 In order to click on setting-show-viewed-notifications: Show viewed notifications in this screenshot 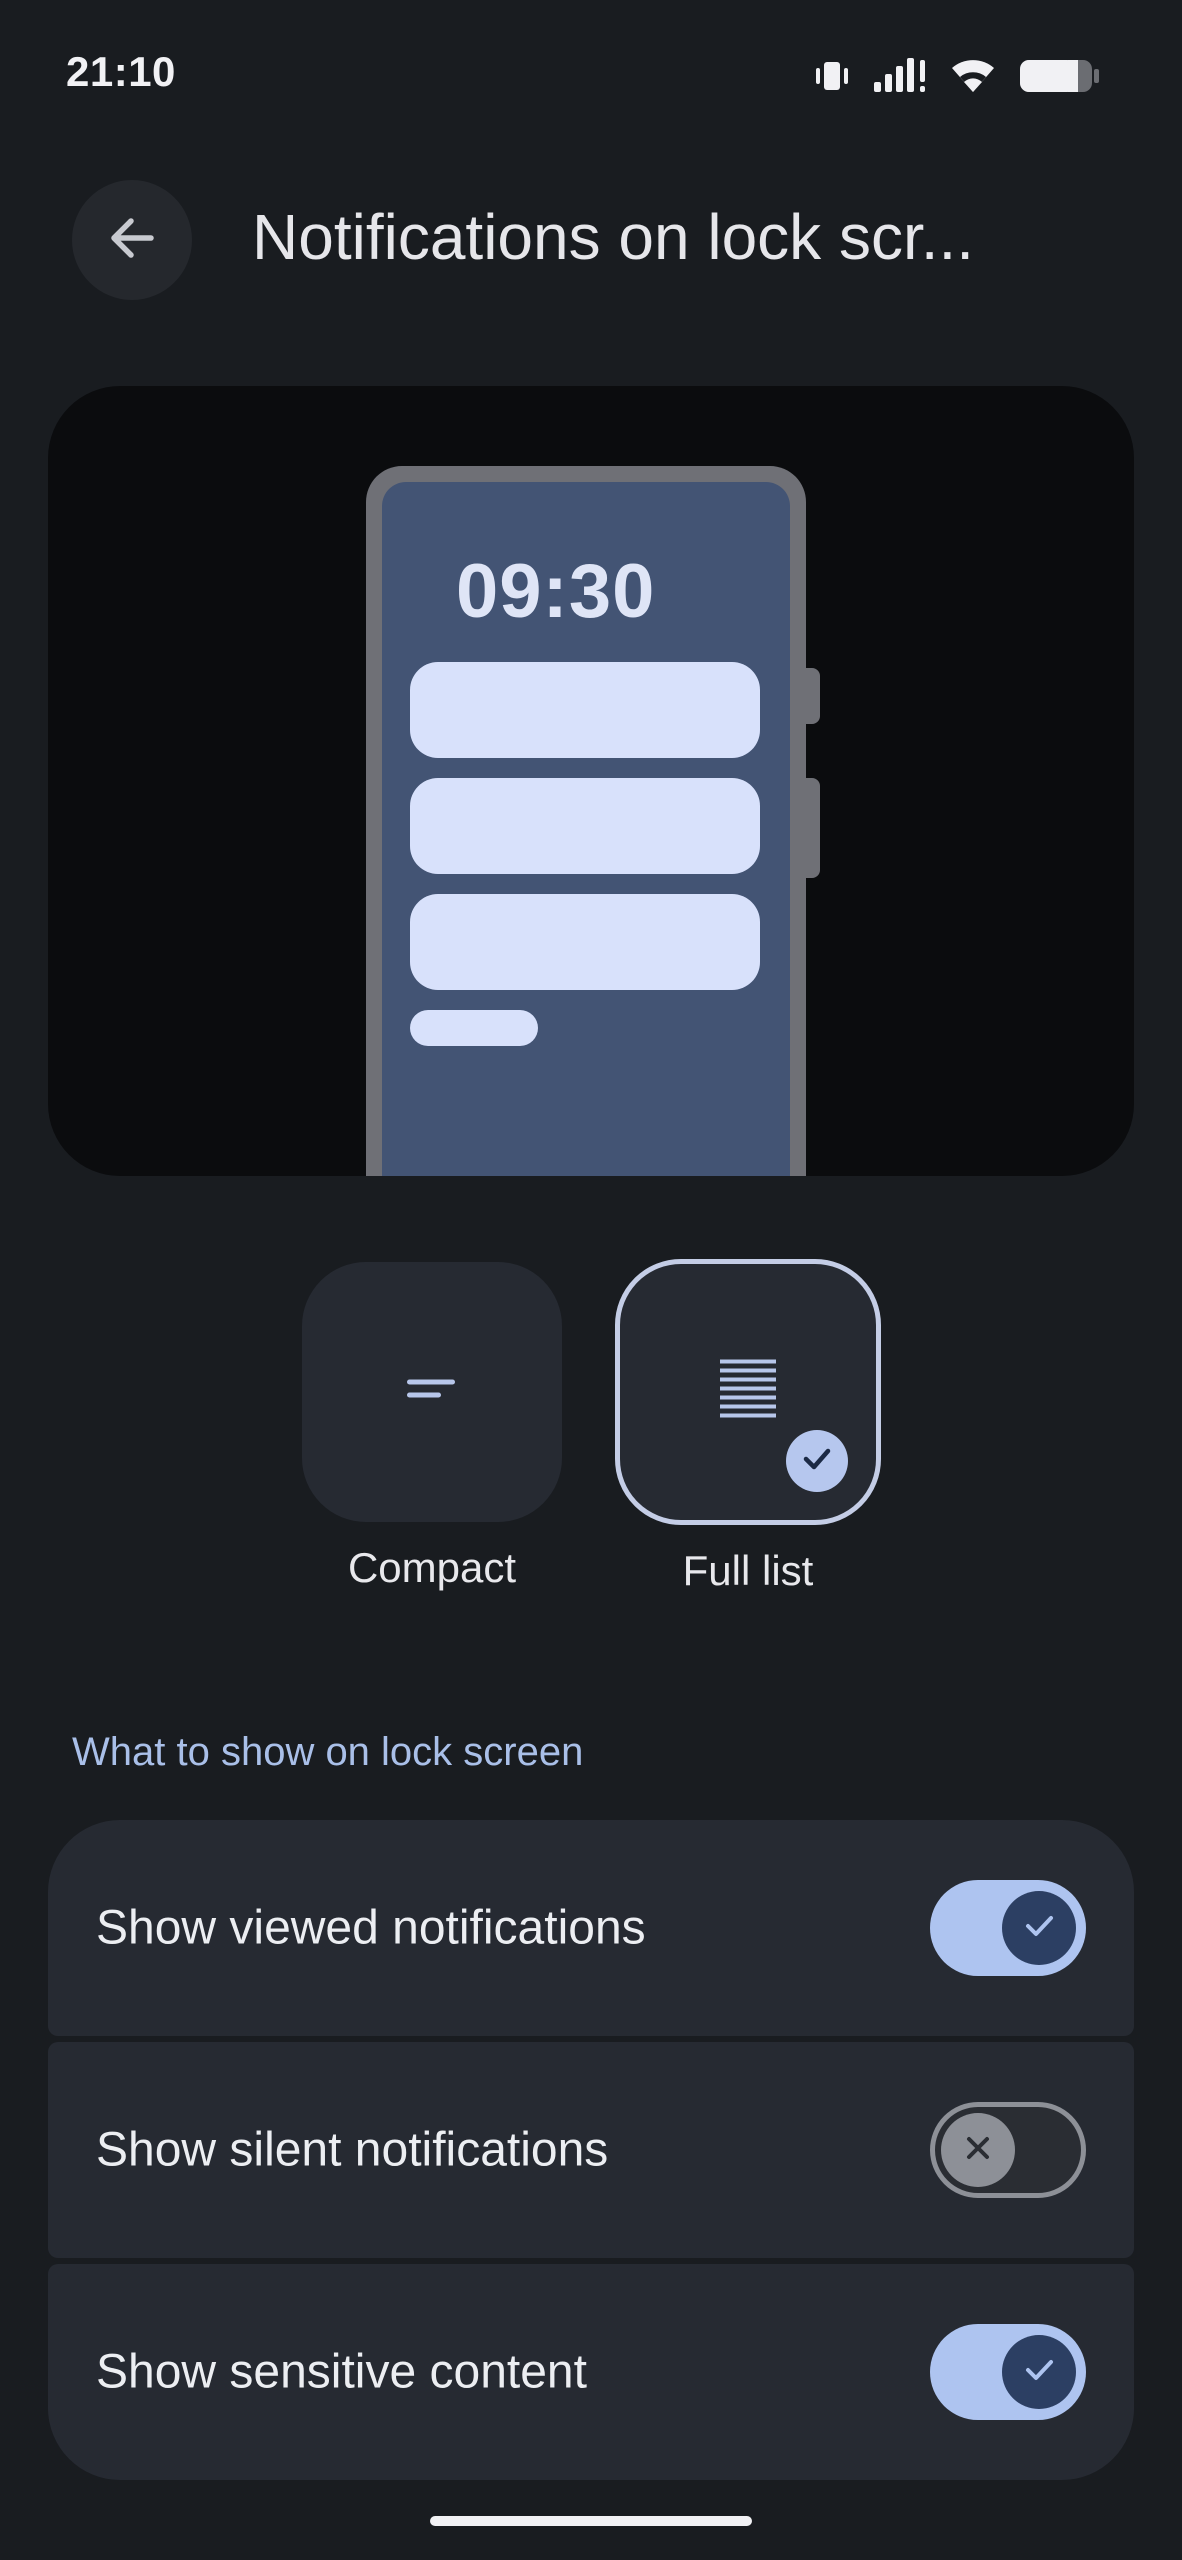, I will do `click(591, 1928)`.